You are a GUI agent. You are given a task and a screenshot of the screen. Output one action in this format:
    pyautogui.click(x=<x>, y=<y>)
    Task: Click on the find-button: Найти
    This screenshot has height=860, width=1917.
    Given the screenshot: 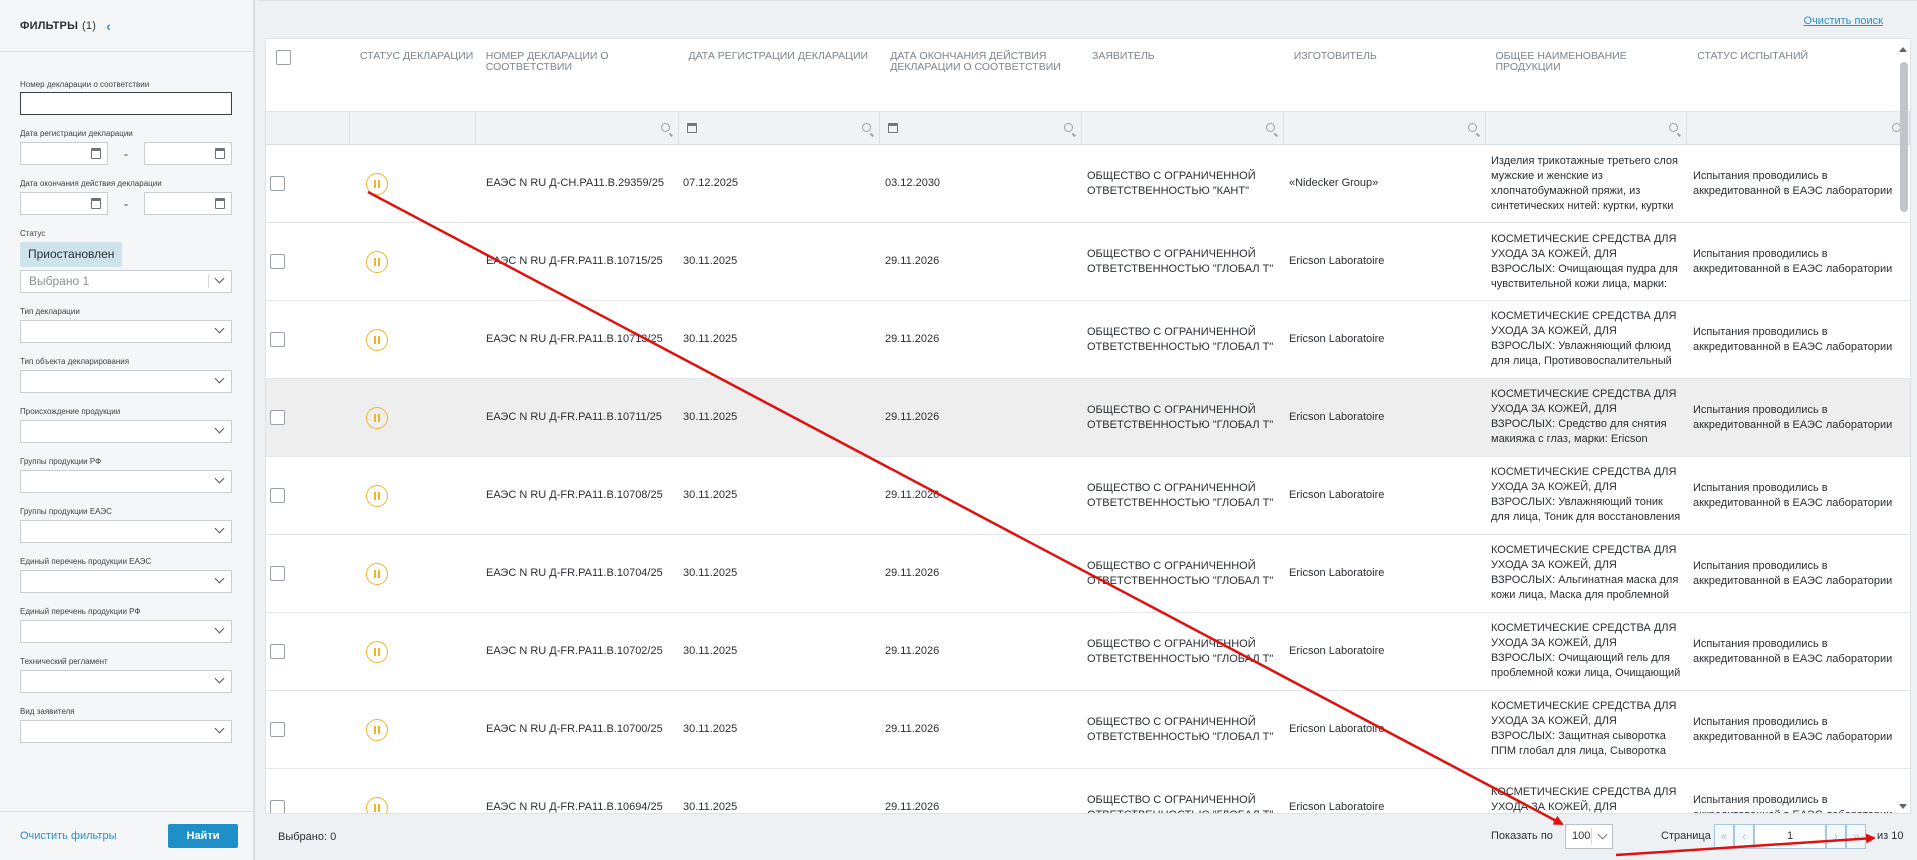 What is the action you would take?
    pyautogui.click(x=203, y=836)
    